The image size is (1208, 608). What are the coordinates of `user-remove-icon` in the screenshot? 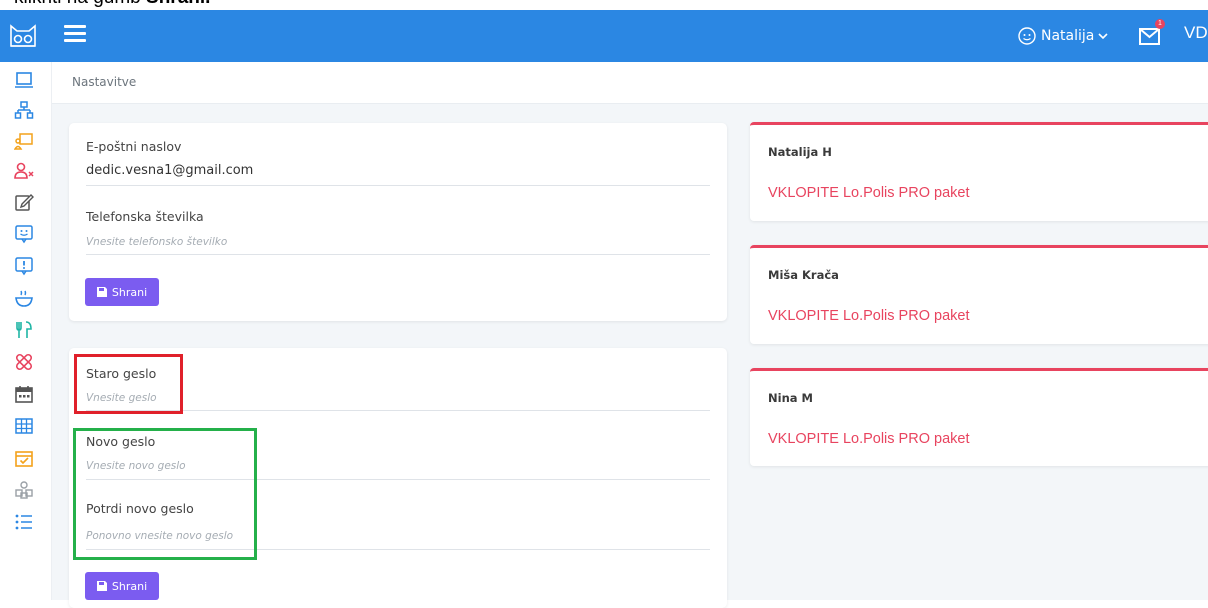 It's located at (24, 171).